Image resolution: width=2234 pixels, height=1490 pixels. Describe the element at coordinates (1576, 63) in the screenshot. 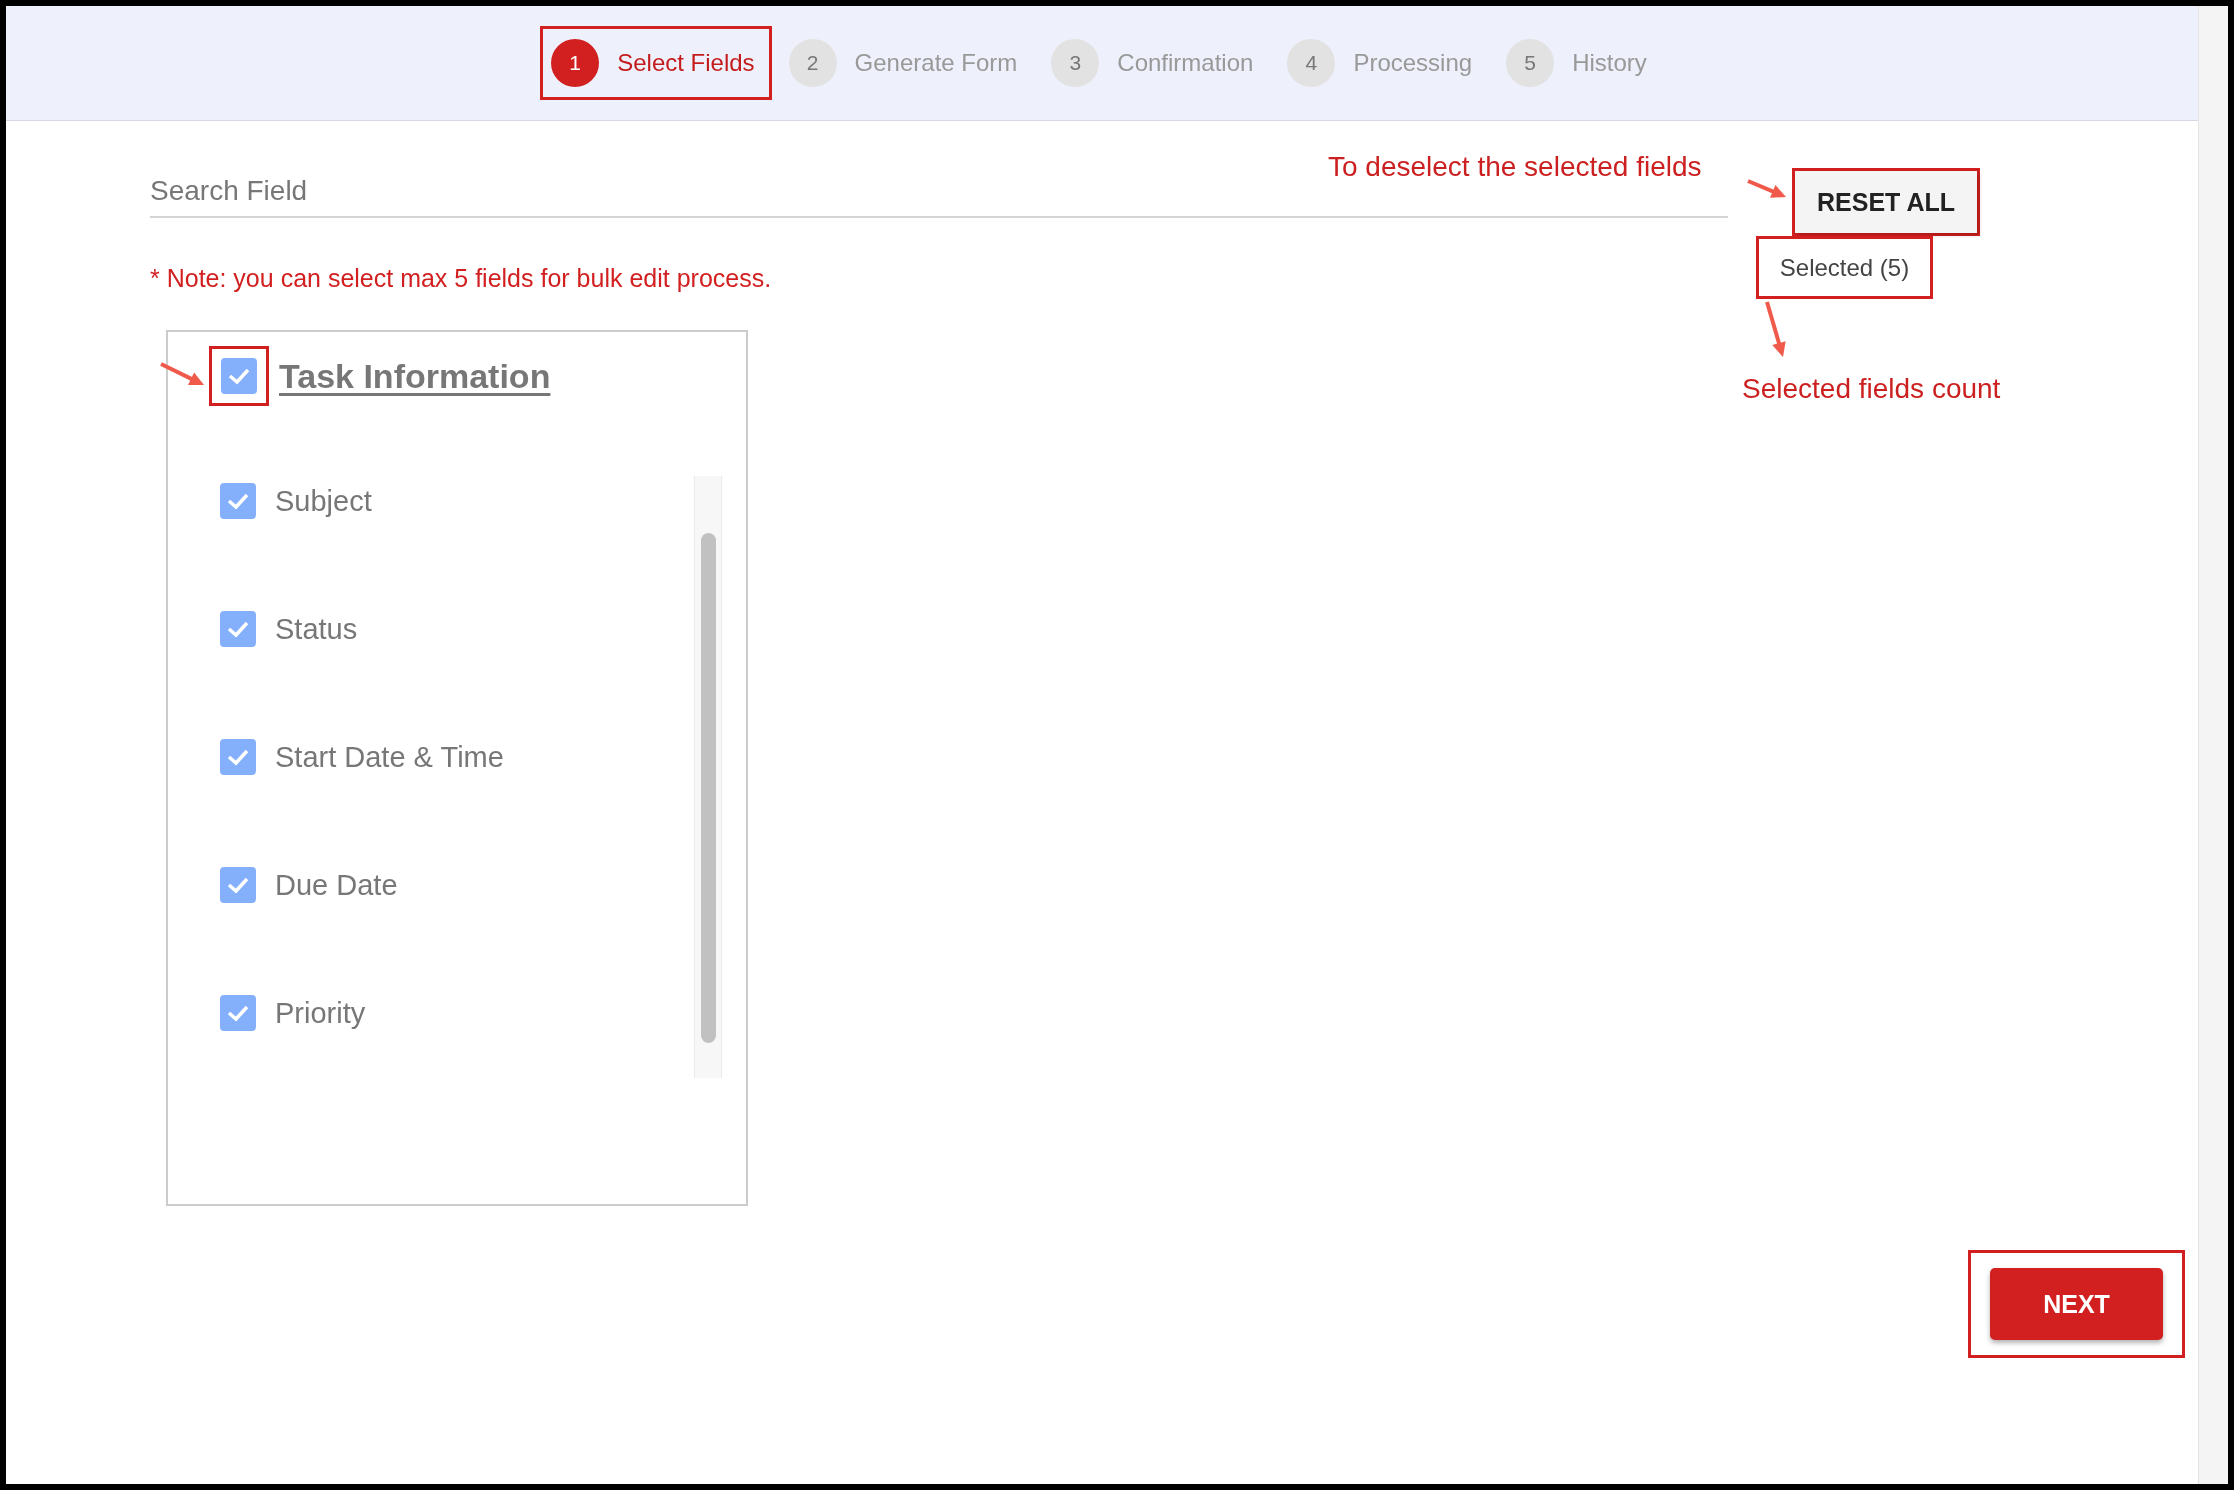

I see `step-tab: 5 History` at that location.